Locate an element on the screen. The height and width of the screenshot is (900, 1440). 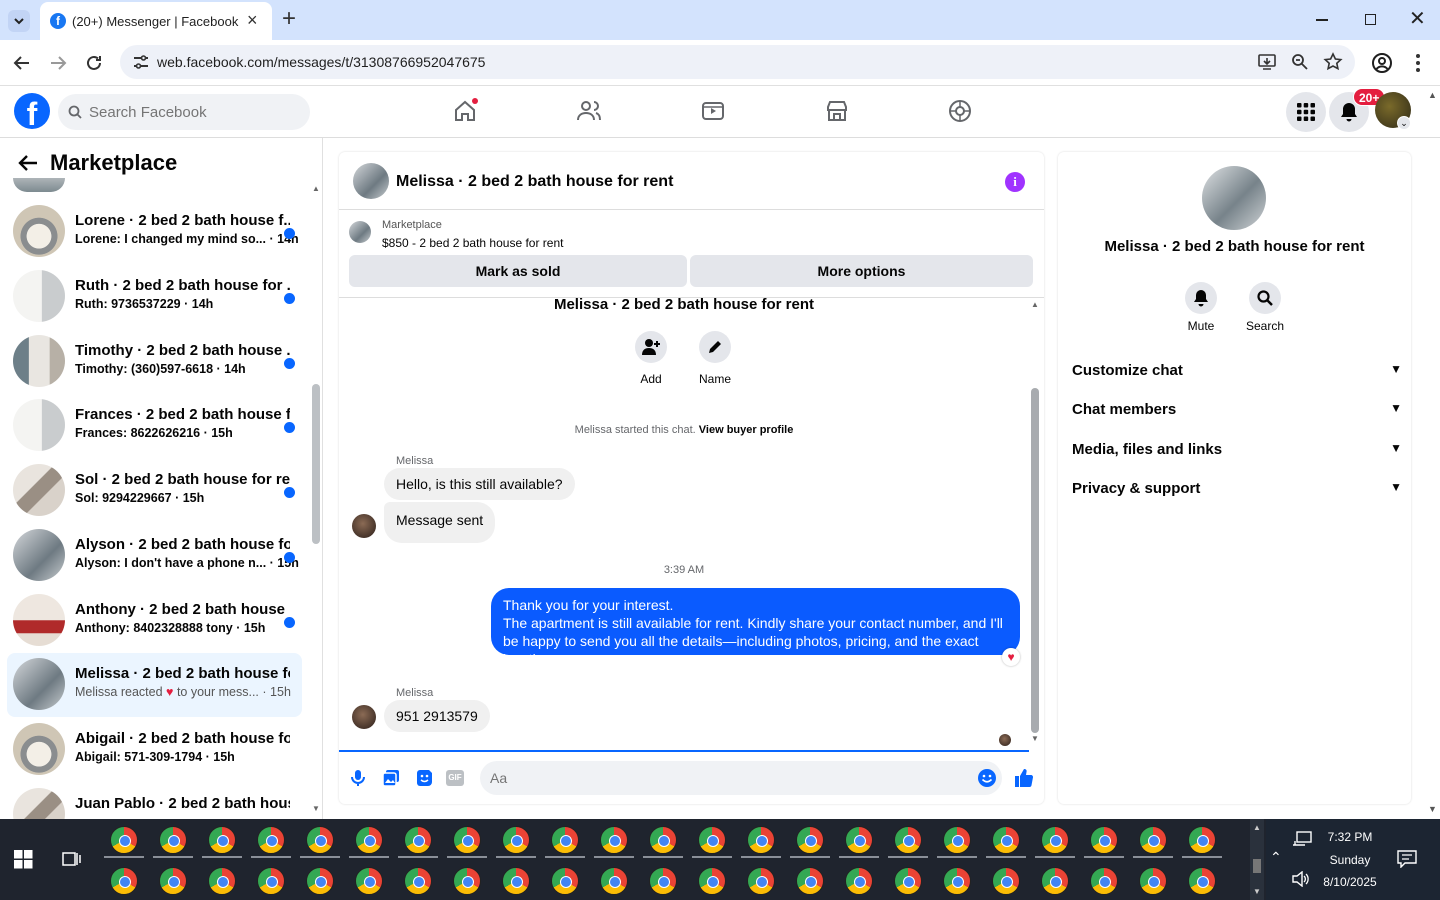
chat-avatar is located at coordinates (371, 181).